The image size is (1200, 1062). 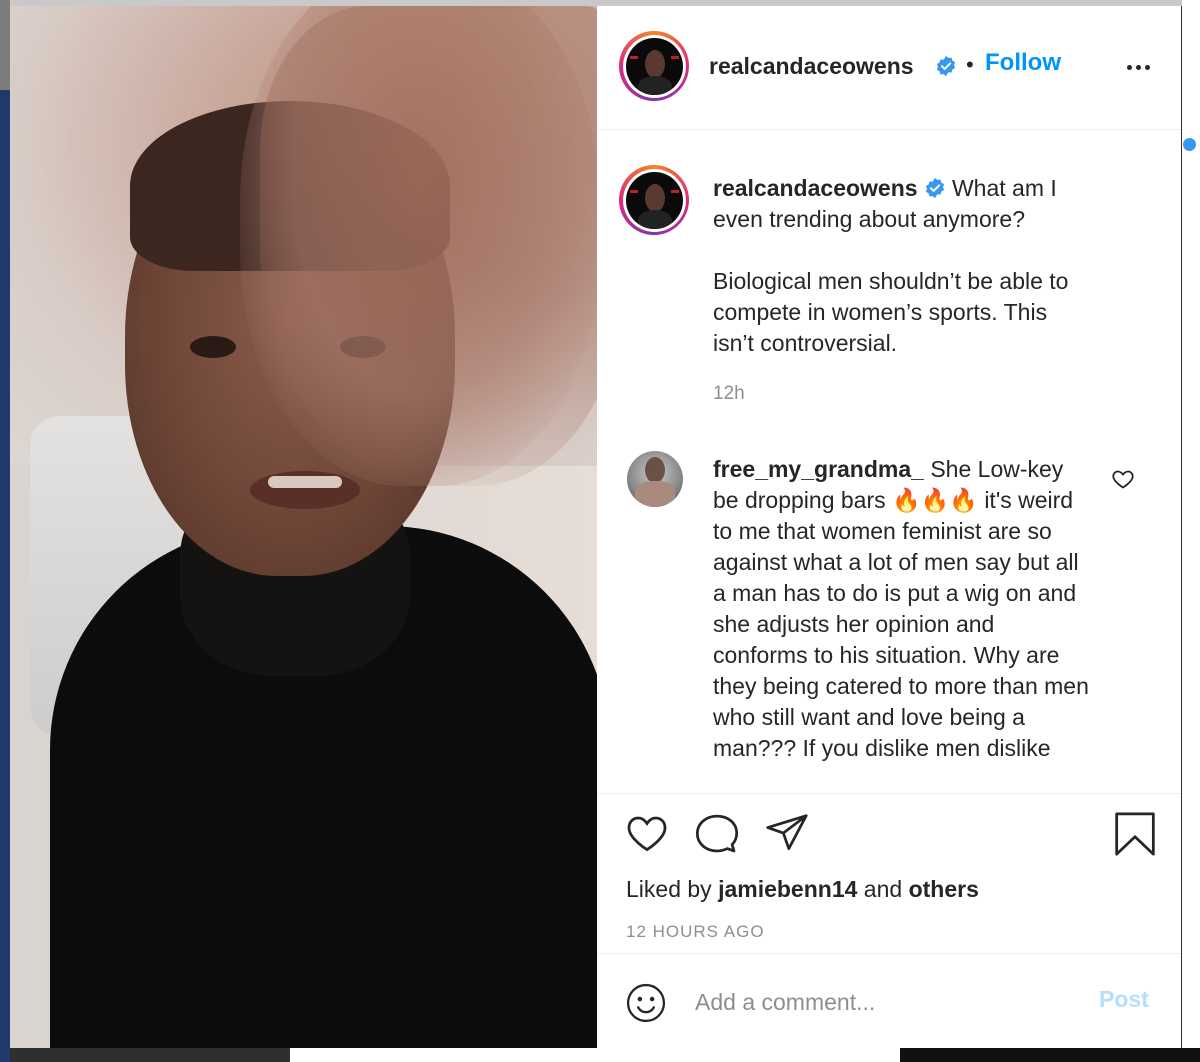 I want to click on caption-username: realcandaceowens, so click(x=815, y=188).